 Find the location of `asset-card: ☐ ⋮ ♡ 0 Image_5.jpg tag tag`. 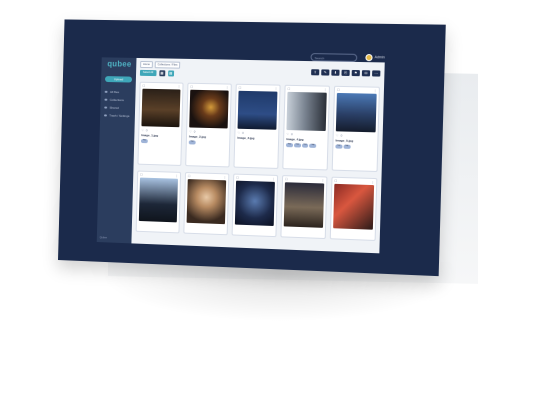

asset-card: ☐ ⋮ ♡ 0 Image_5.jpg tag tag is located at coordinates (356, 129).